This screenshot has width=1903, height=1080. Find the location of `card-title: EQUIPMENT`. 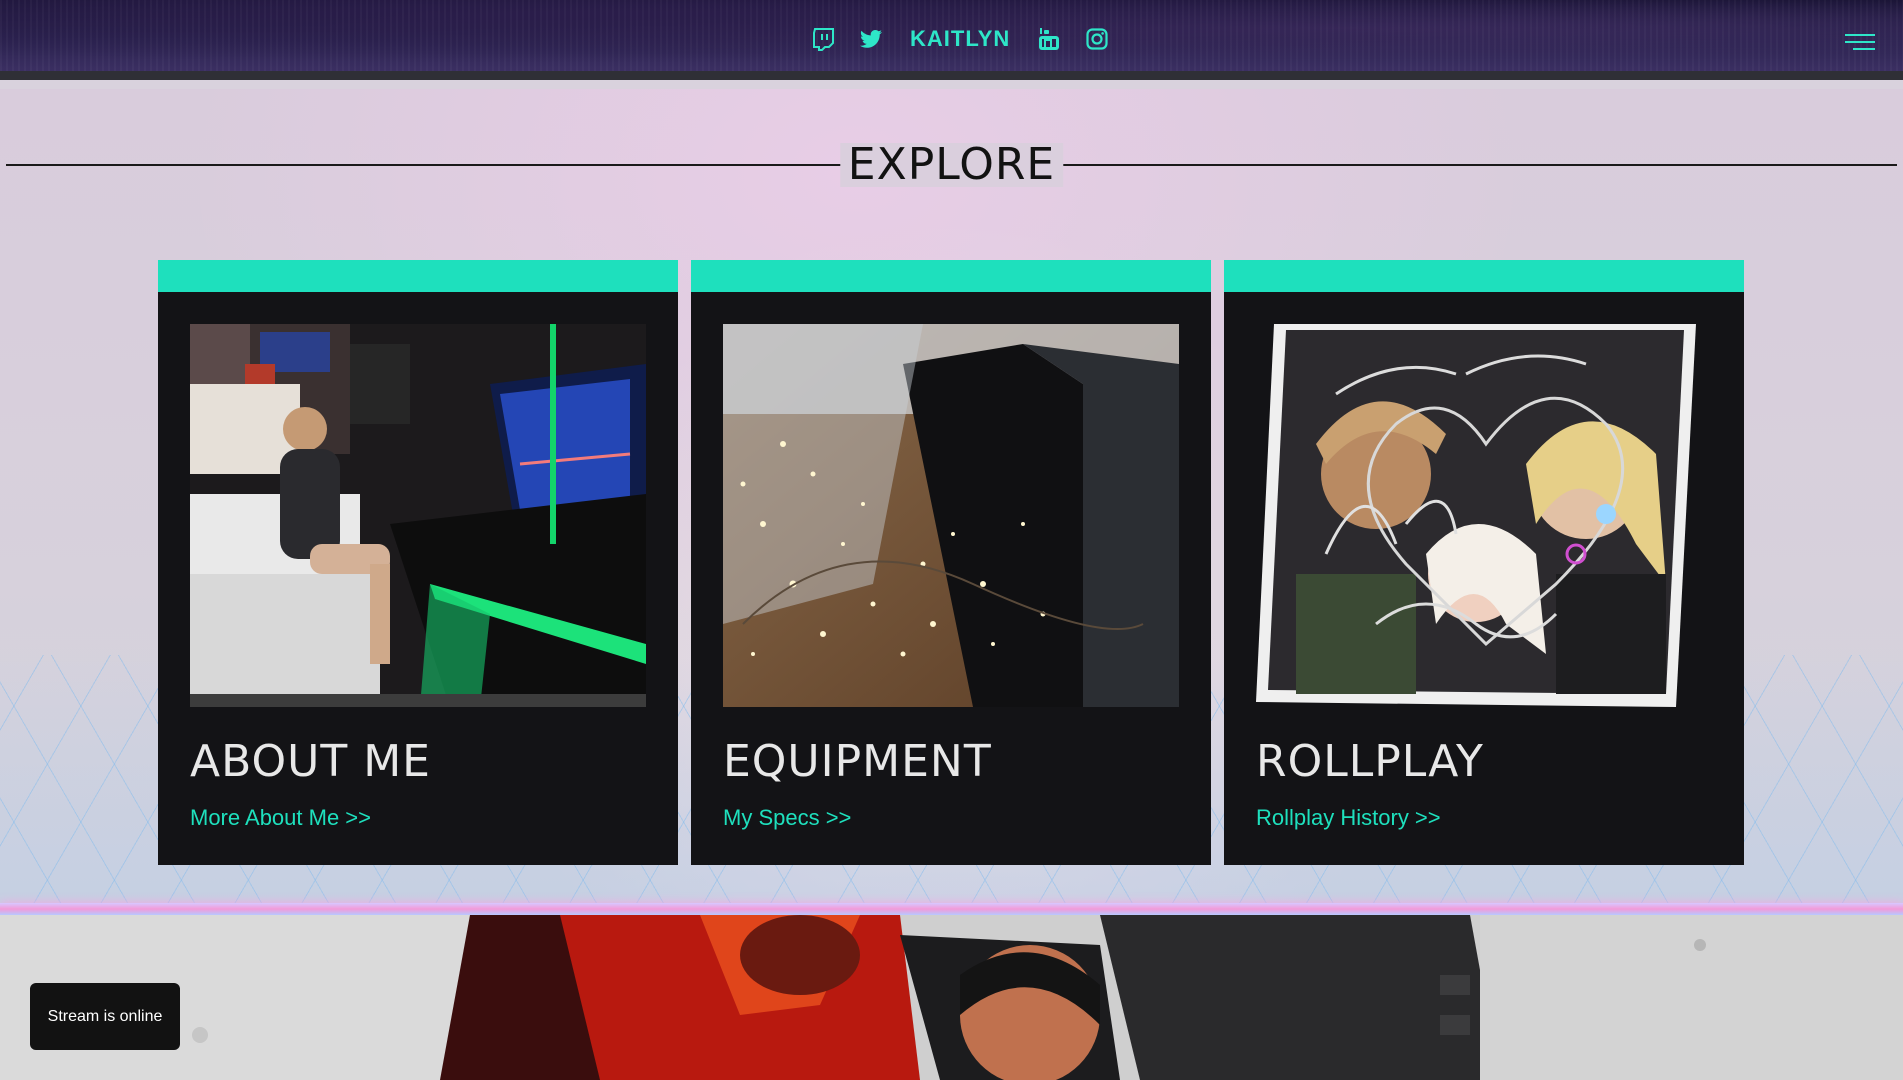

card-title: EQUIPMENT is located at coordinates (857, 761).